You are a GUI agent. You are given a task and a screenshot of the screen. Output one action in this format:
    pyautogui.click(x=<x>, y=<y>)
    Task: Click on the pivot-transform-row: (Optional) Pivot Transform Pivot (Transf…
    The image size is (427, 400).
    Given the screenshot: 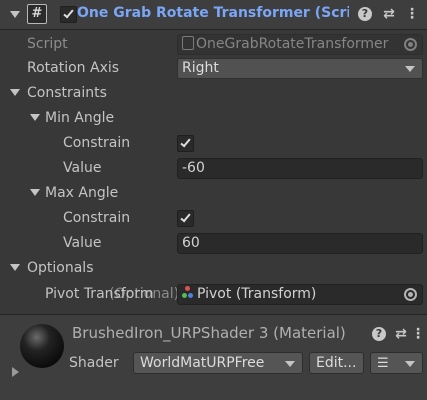 What is the action you would take?
    pyautogui.click(x=213, y=294)
    